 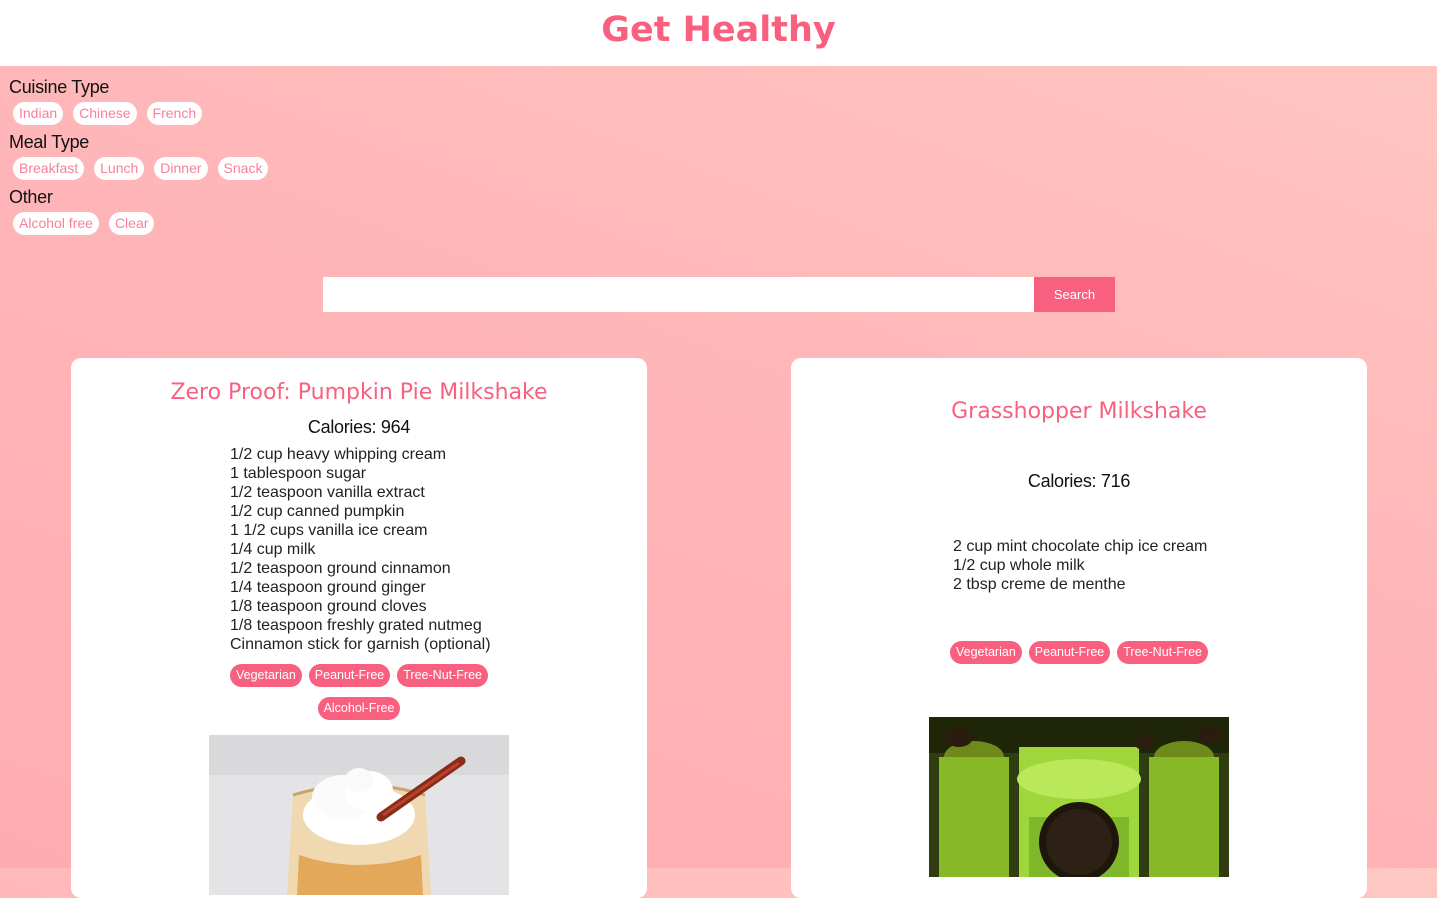 I want to click on filter-chip-indian: Indian, so click(x=38, y=113).